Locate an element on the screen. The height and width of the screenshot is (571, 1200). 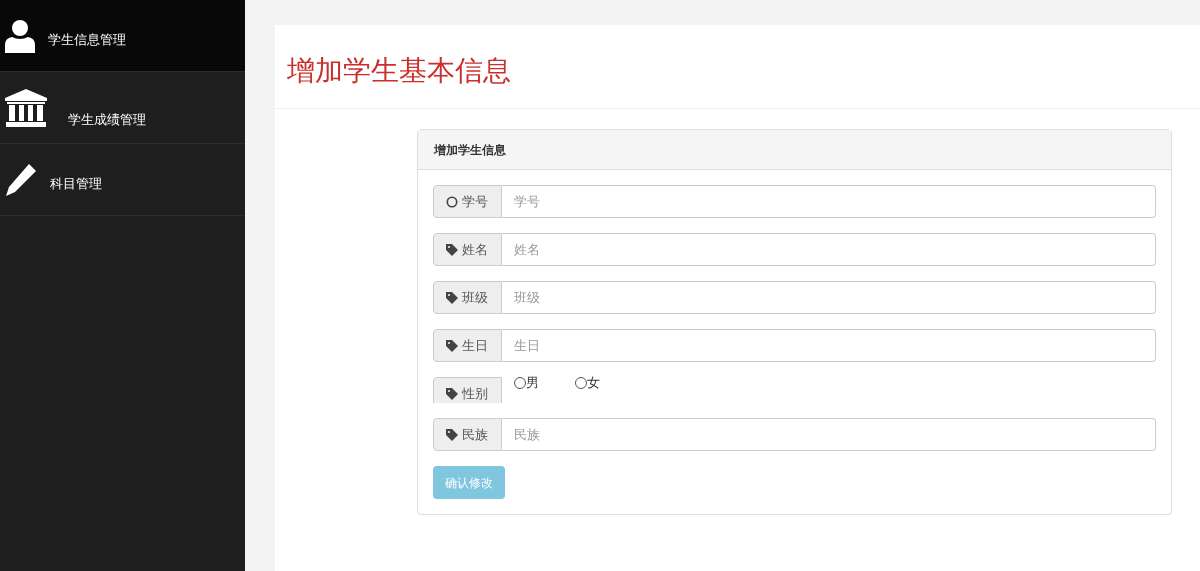
field-label: 生日 is located at coordinates (467, 345).